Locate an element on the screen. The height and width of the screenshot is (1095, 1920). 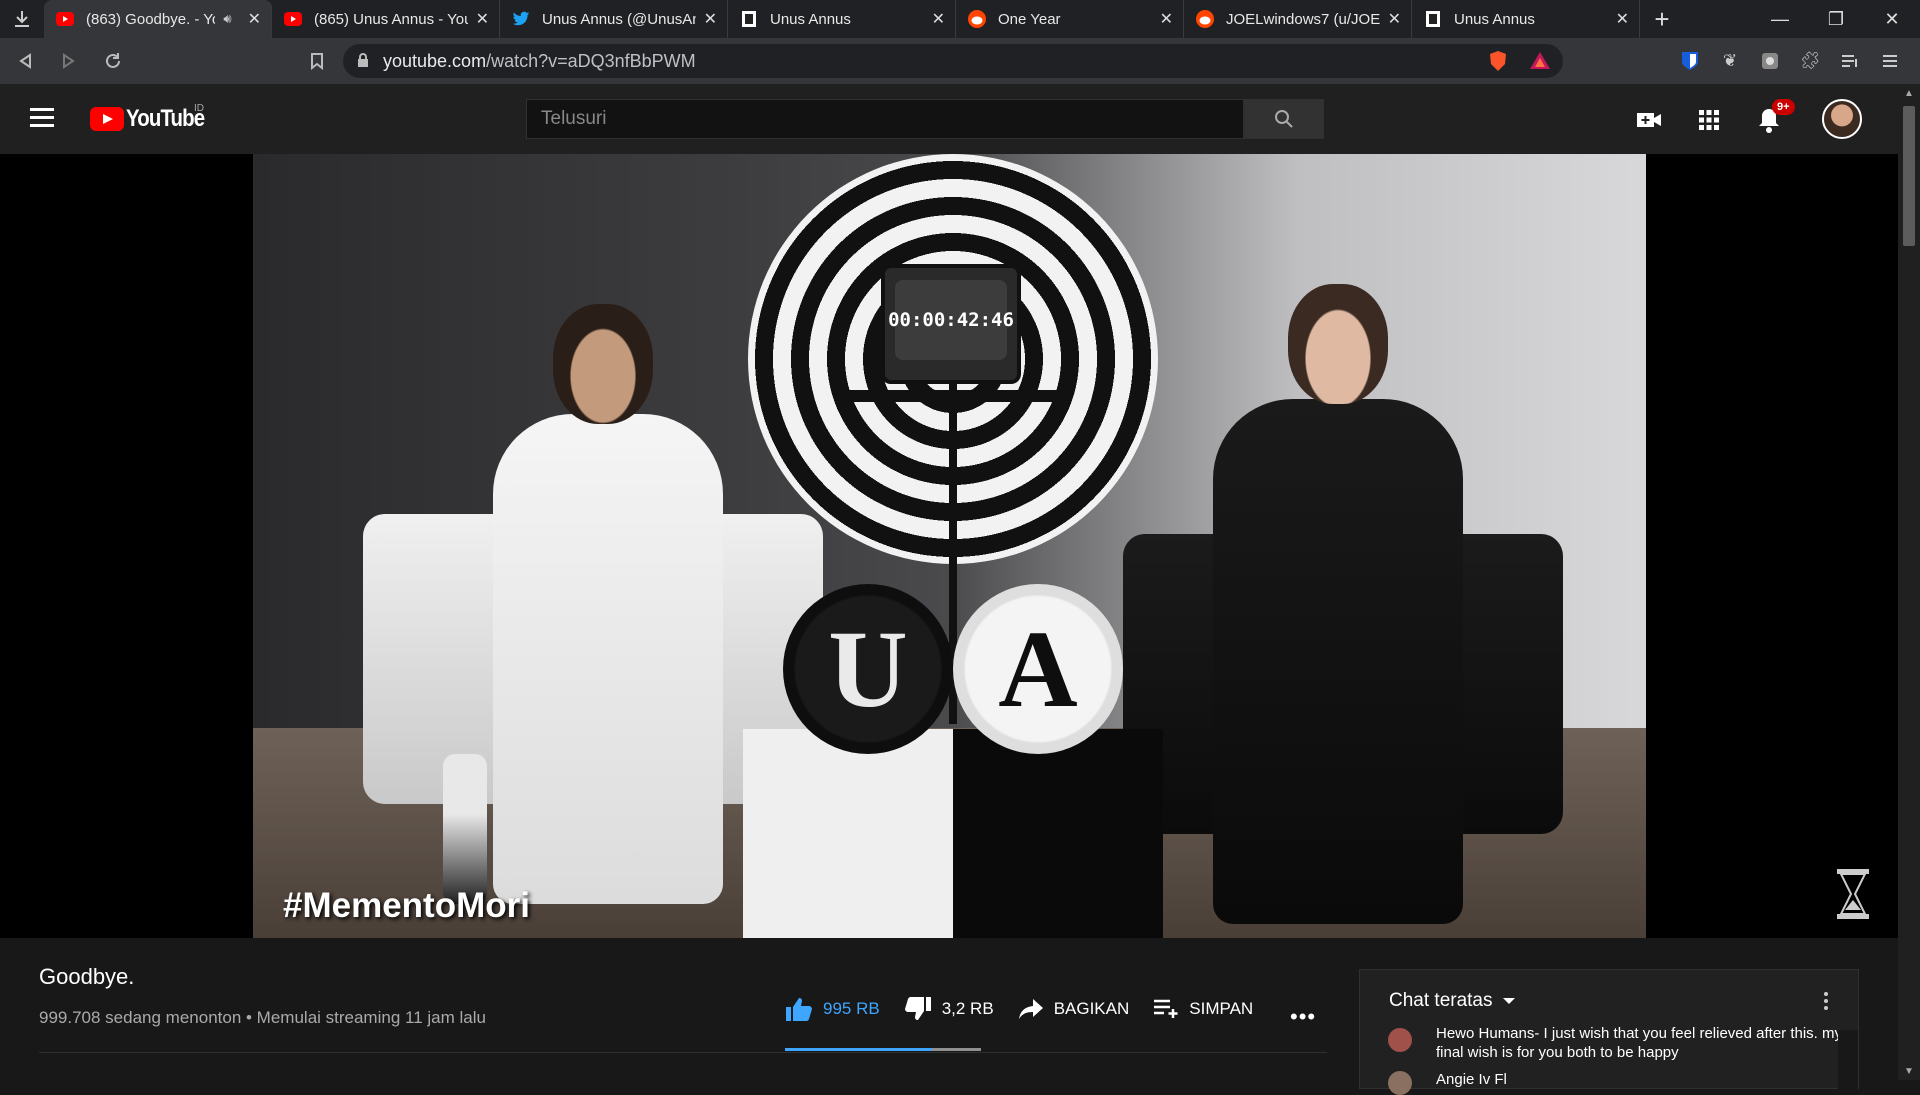
forward-icon is located at coordinates (69, 61).